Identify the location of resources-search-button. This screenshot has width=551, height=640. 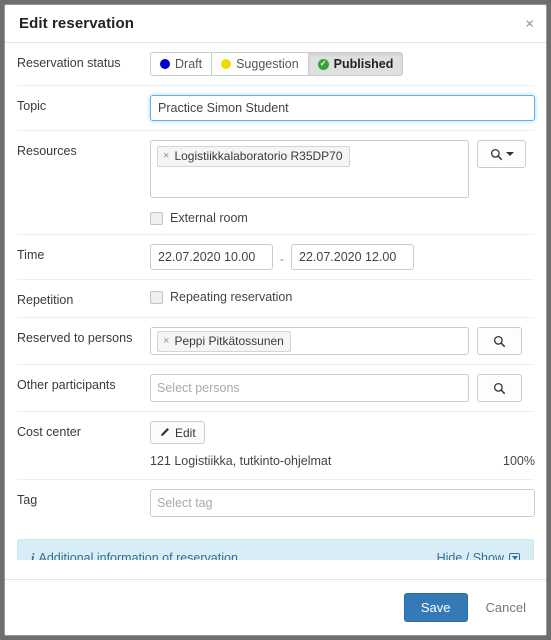
(501, 154).